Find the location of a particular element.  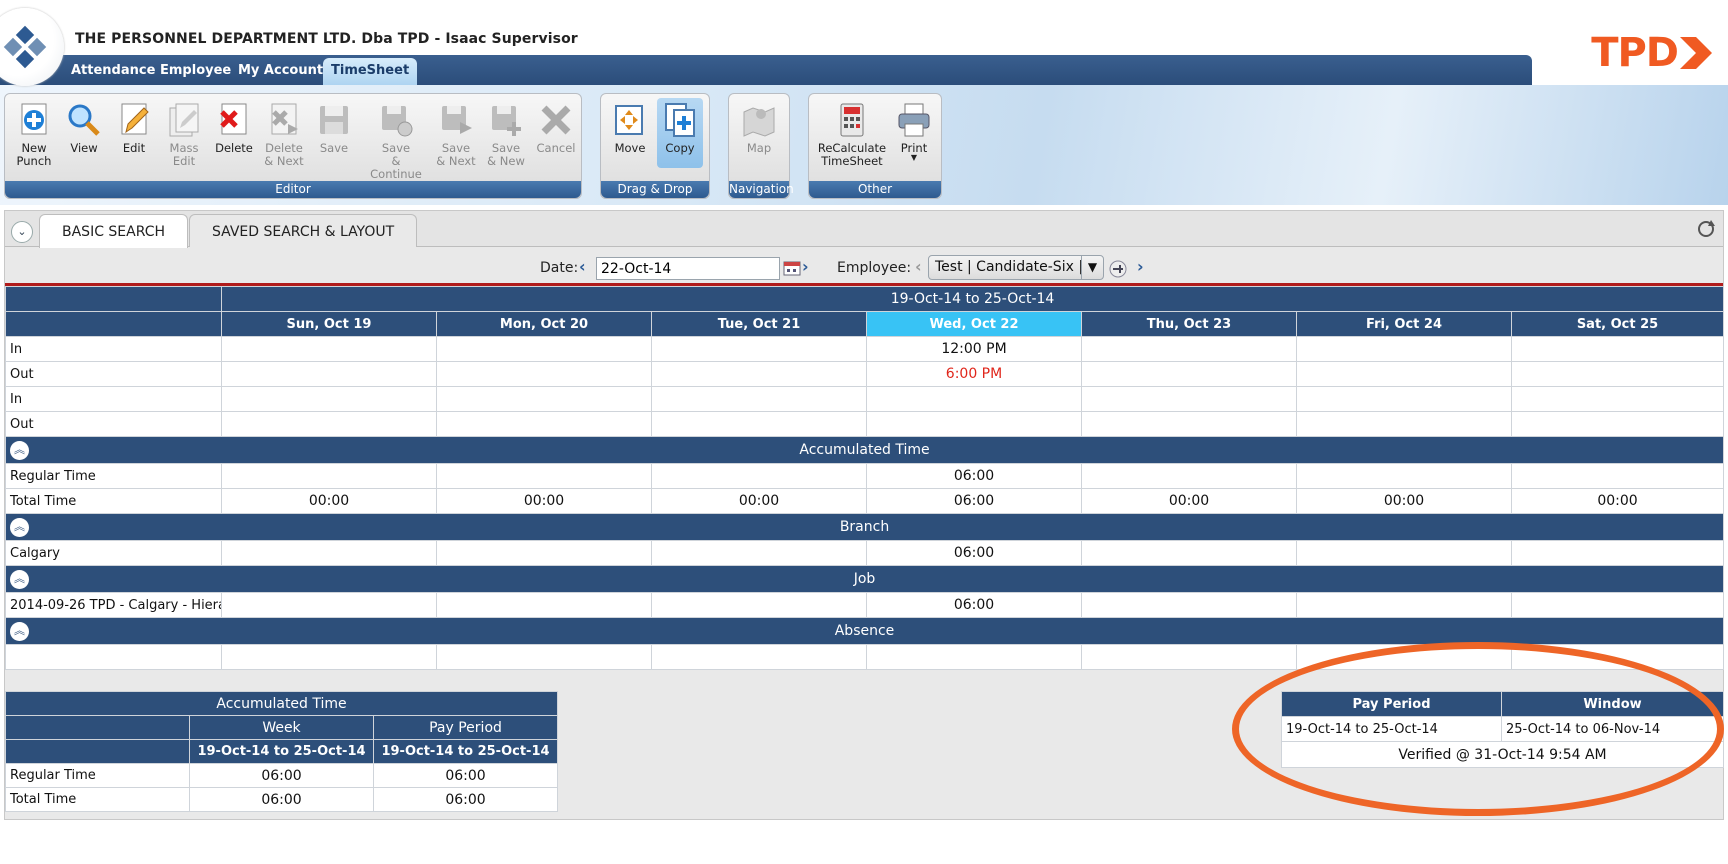

mass-edit-button: Mass Edit is located at coordinates (184, 133).